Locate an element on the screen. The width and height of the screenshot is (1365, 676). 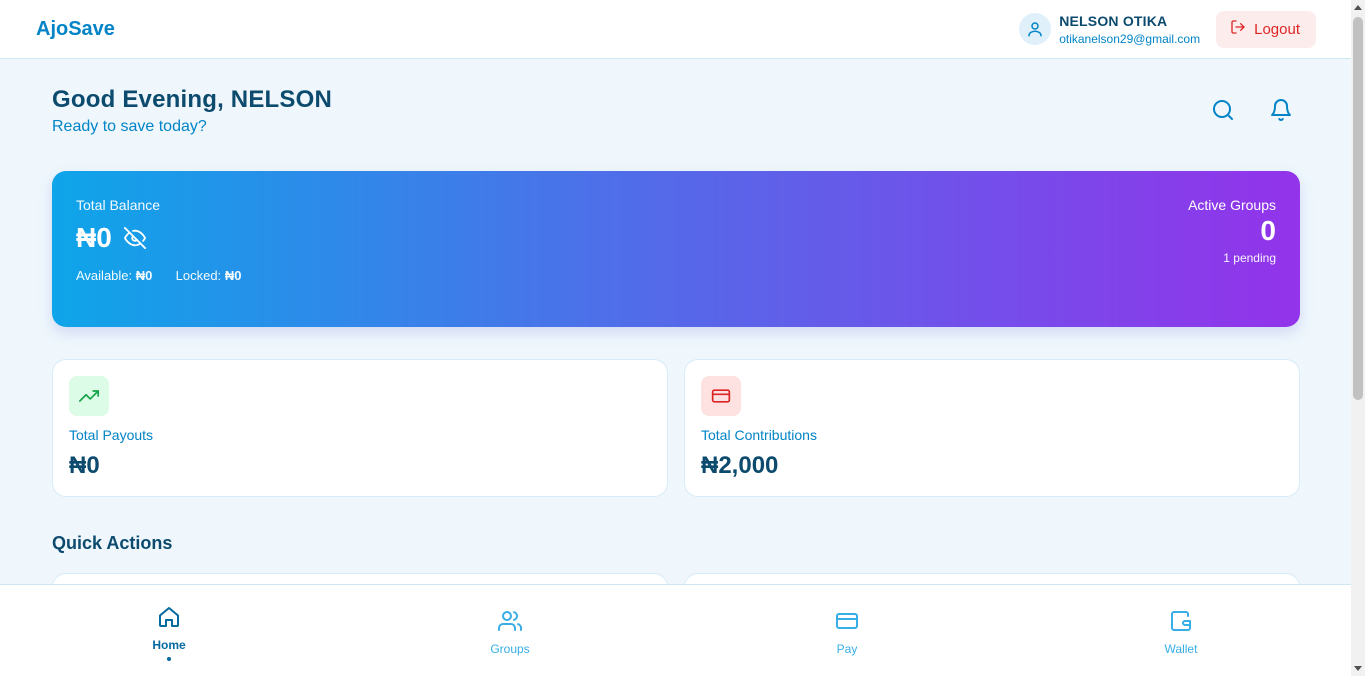
bottom-nav: Home Groups Pay Wallet is located at coordinates (675, 630).